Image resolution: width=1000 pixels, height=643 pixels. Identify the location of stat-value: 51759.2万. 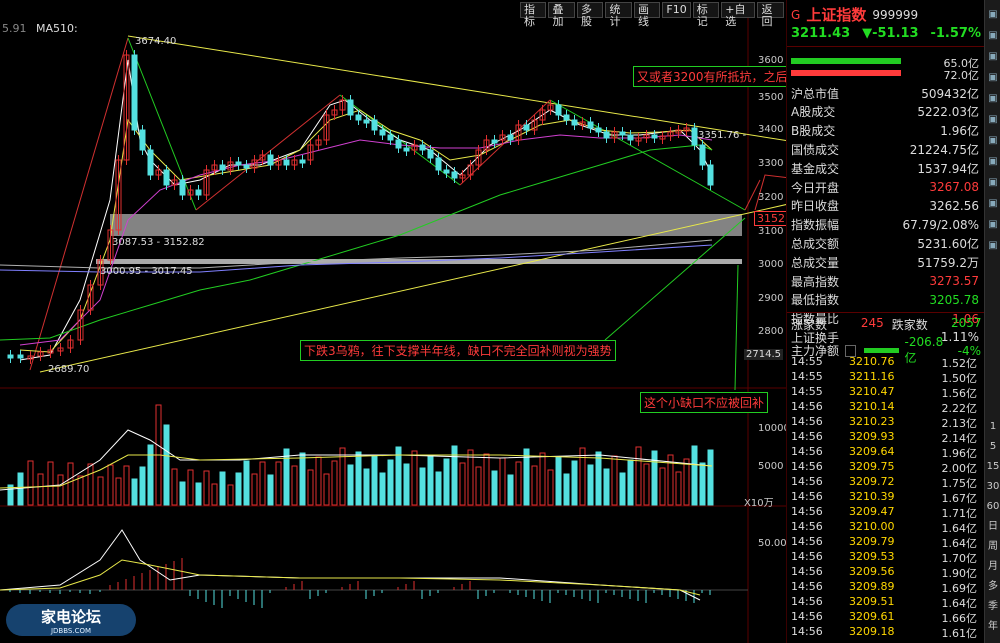
(948, 262).